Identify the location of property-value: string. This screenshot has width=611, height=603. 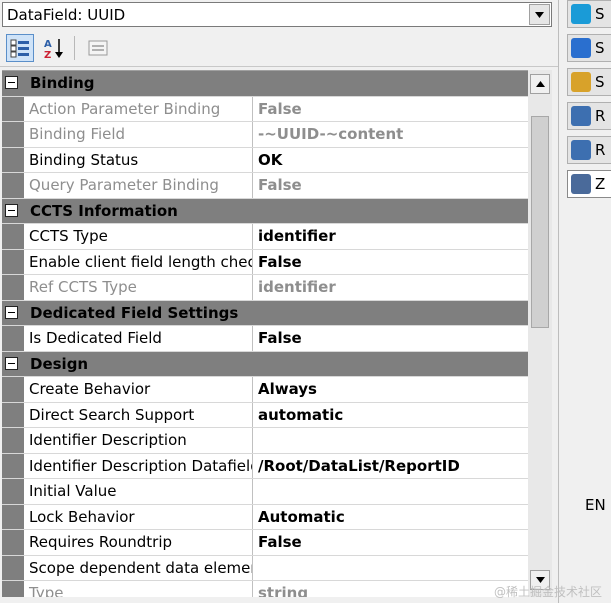
(390, 589).